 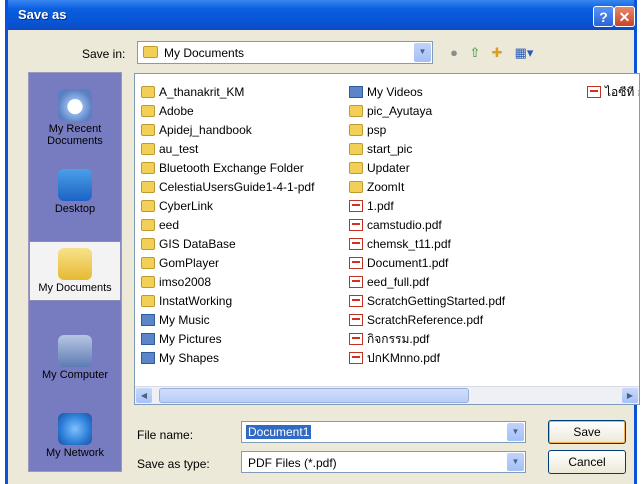 What do you see at coordinates (227, 263) in the screenshot?
I see `list-item: GomPlayer` at bounding box center [227, 263].